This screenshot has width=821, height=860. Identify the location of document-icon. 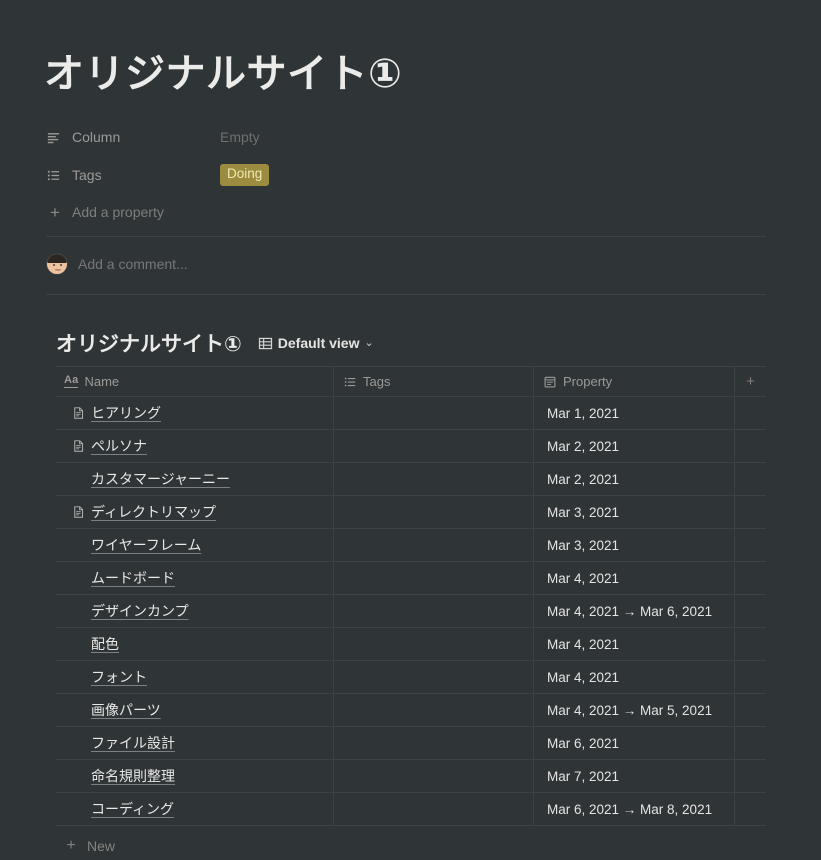
(78, 512).